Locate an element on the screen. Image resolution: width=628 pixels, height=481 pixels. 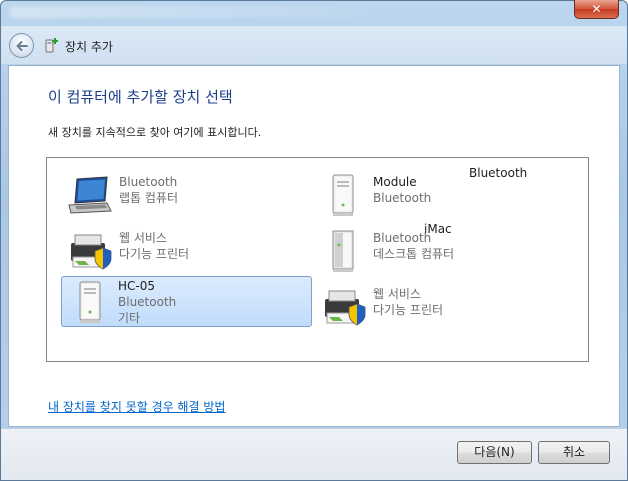
device-line1: Bluetooth is located at coordinates (148, 182).